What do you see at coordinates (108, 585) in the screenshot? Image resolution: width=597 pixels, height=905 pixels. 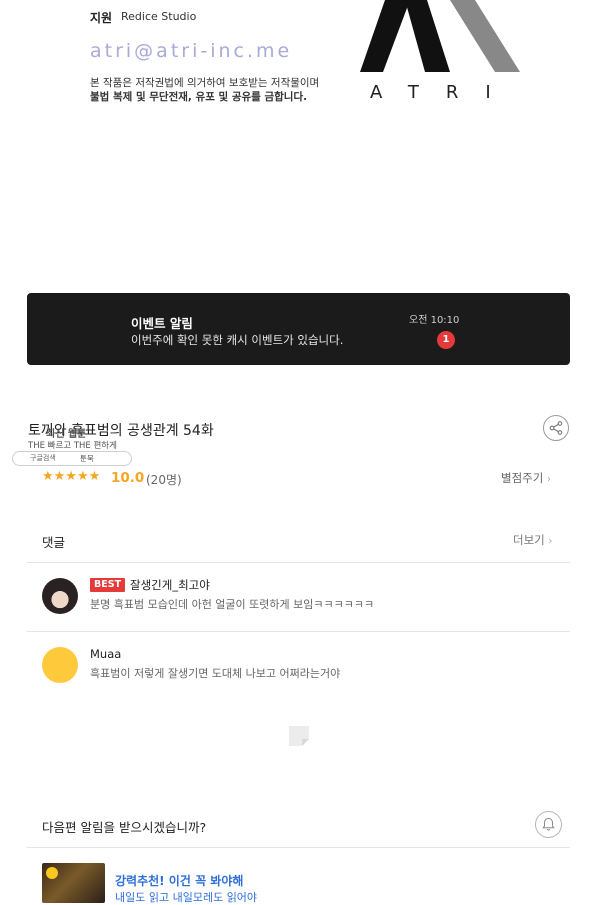 I see `best-badge: BEST` at bounding box center [108, 585].